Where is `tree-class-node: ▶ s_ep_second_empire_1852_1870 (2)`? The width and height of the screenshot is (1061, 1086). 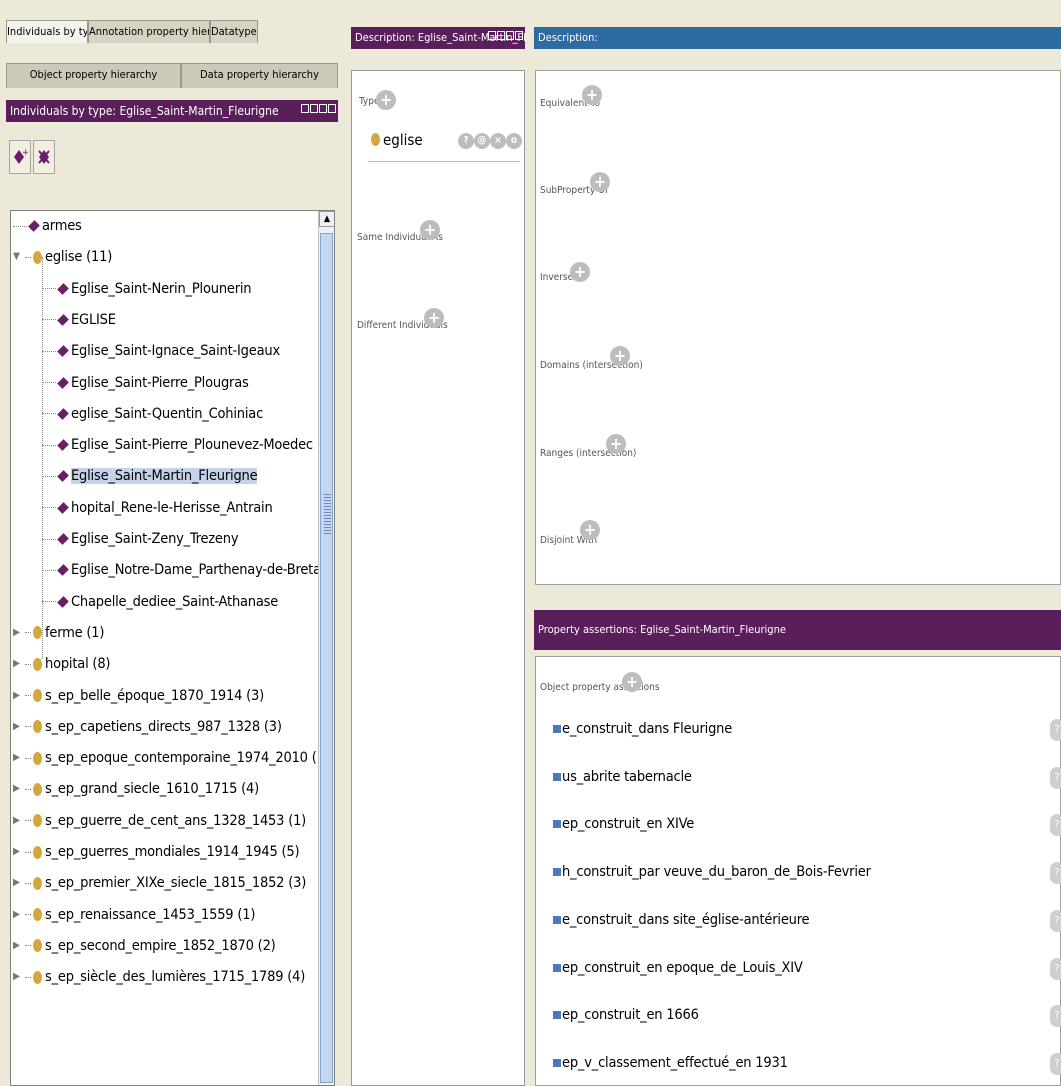
tree-class-node: ▶ s_ep_second_empire_1852_1870 (2) is located at coordinates (144, 946).